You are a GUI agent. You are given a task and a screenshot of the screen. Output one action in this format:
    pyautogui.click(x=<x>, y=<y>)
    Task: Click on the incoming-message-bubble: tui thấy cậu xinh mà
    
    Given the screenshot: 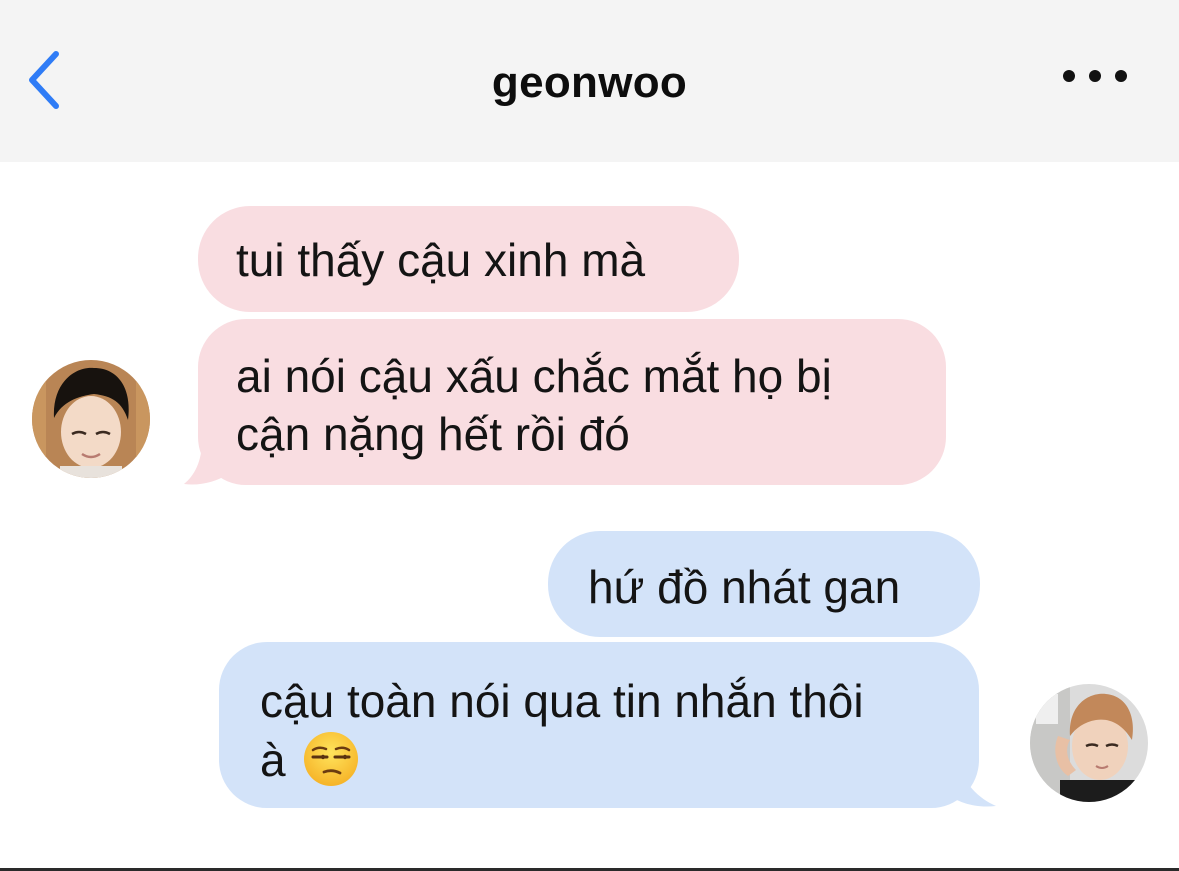 What is the action you would take?
    pyautogui.click(x=468, y=259)
    